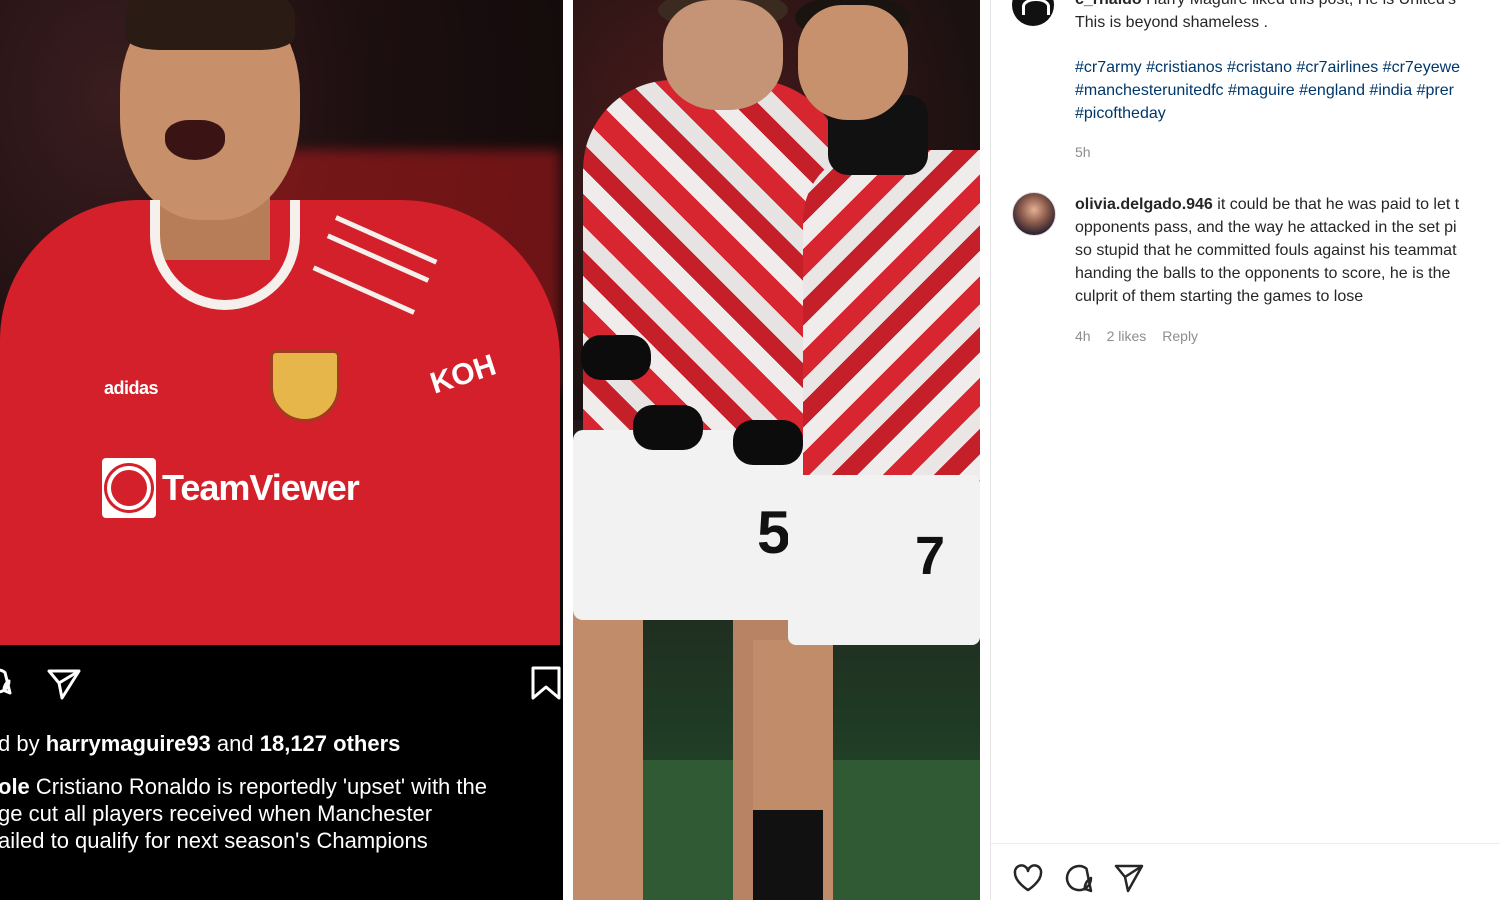 The width and height of the screenshot is (1500, 900). Describe the element at coordinates (1127, 336) in the screenshot. I see `comment-likes: 2 likes` at that location.